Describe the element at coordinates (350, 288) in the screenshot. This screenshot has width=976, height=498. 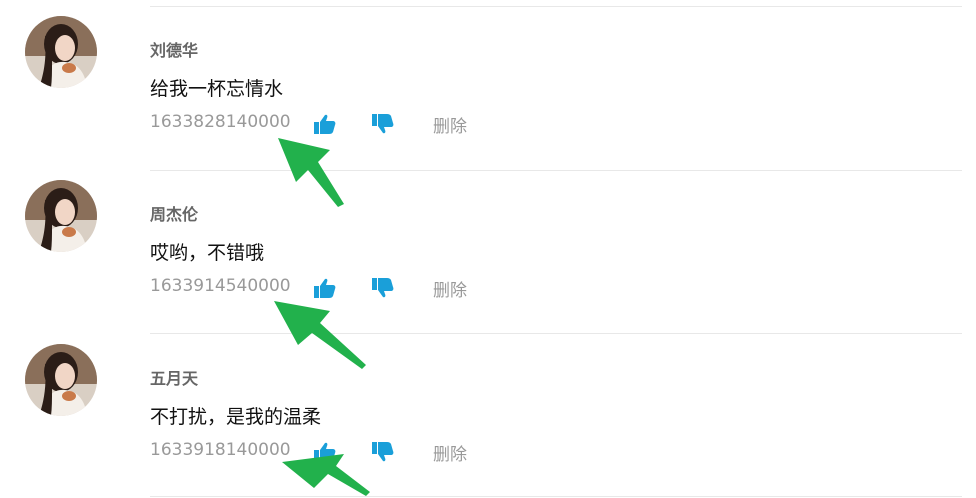
I see `comment-meta: 1633914540000 删除` at that location.